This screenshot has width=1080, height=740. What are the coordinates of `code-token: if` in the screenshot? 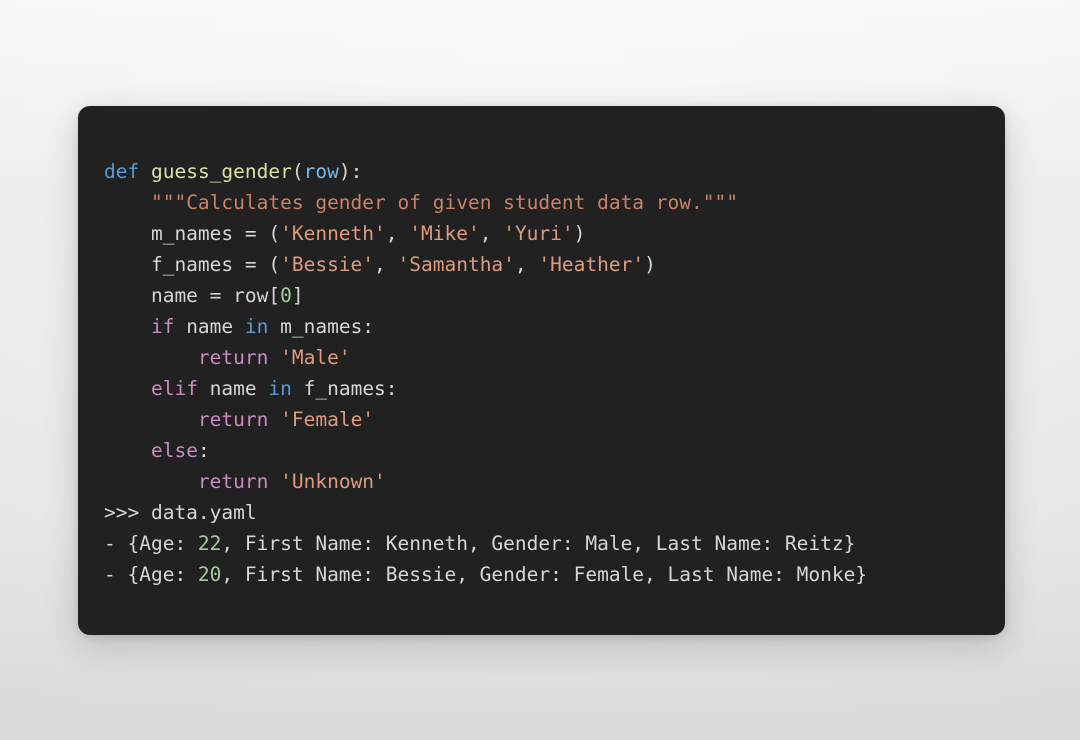 It's located at (162, 326).